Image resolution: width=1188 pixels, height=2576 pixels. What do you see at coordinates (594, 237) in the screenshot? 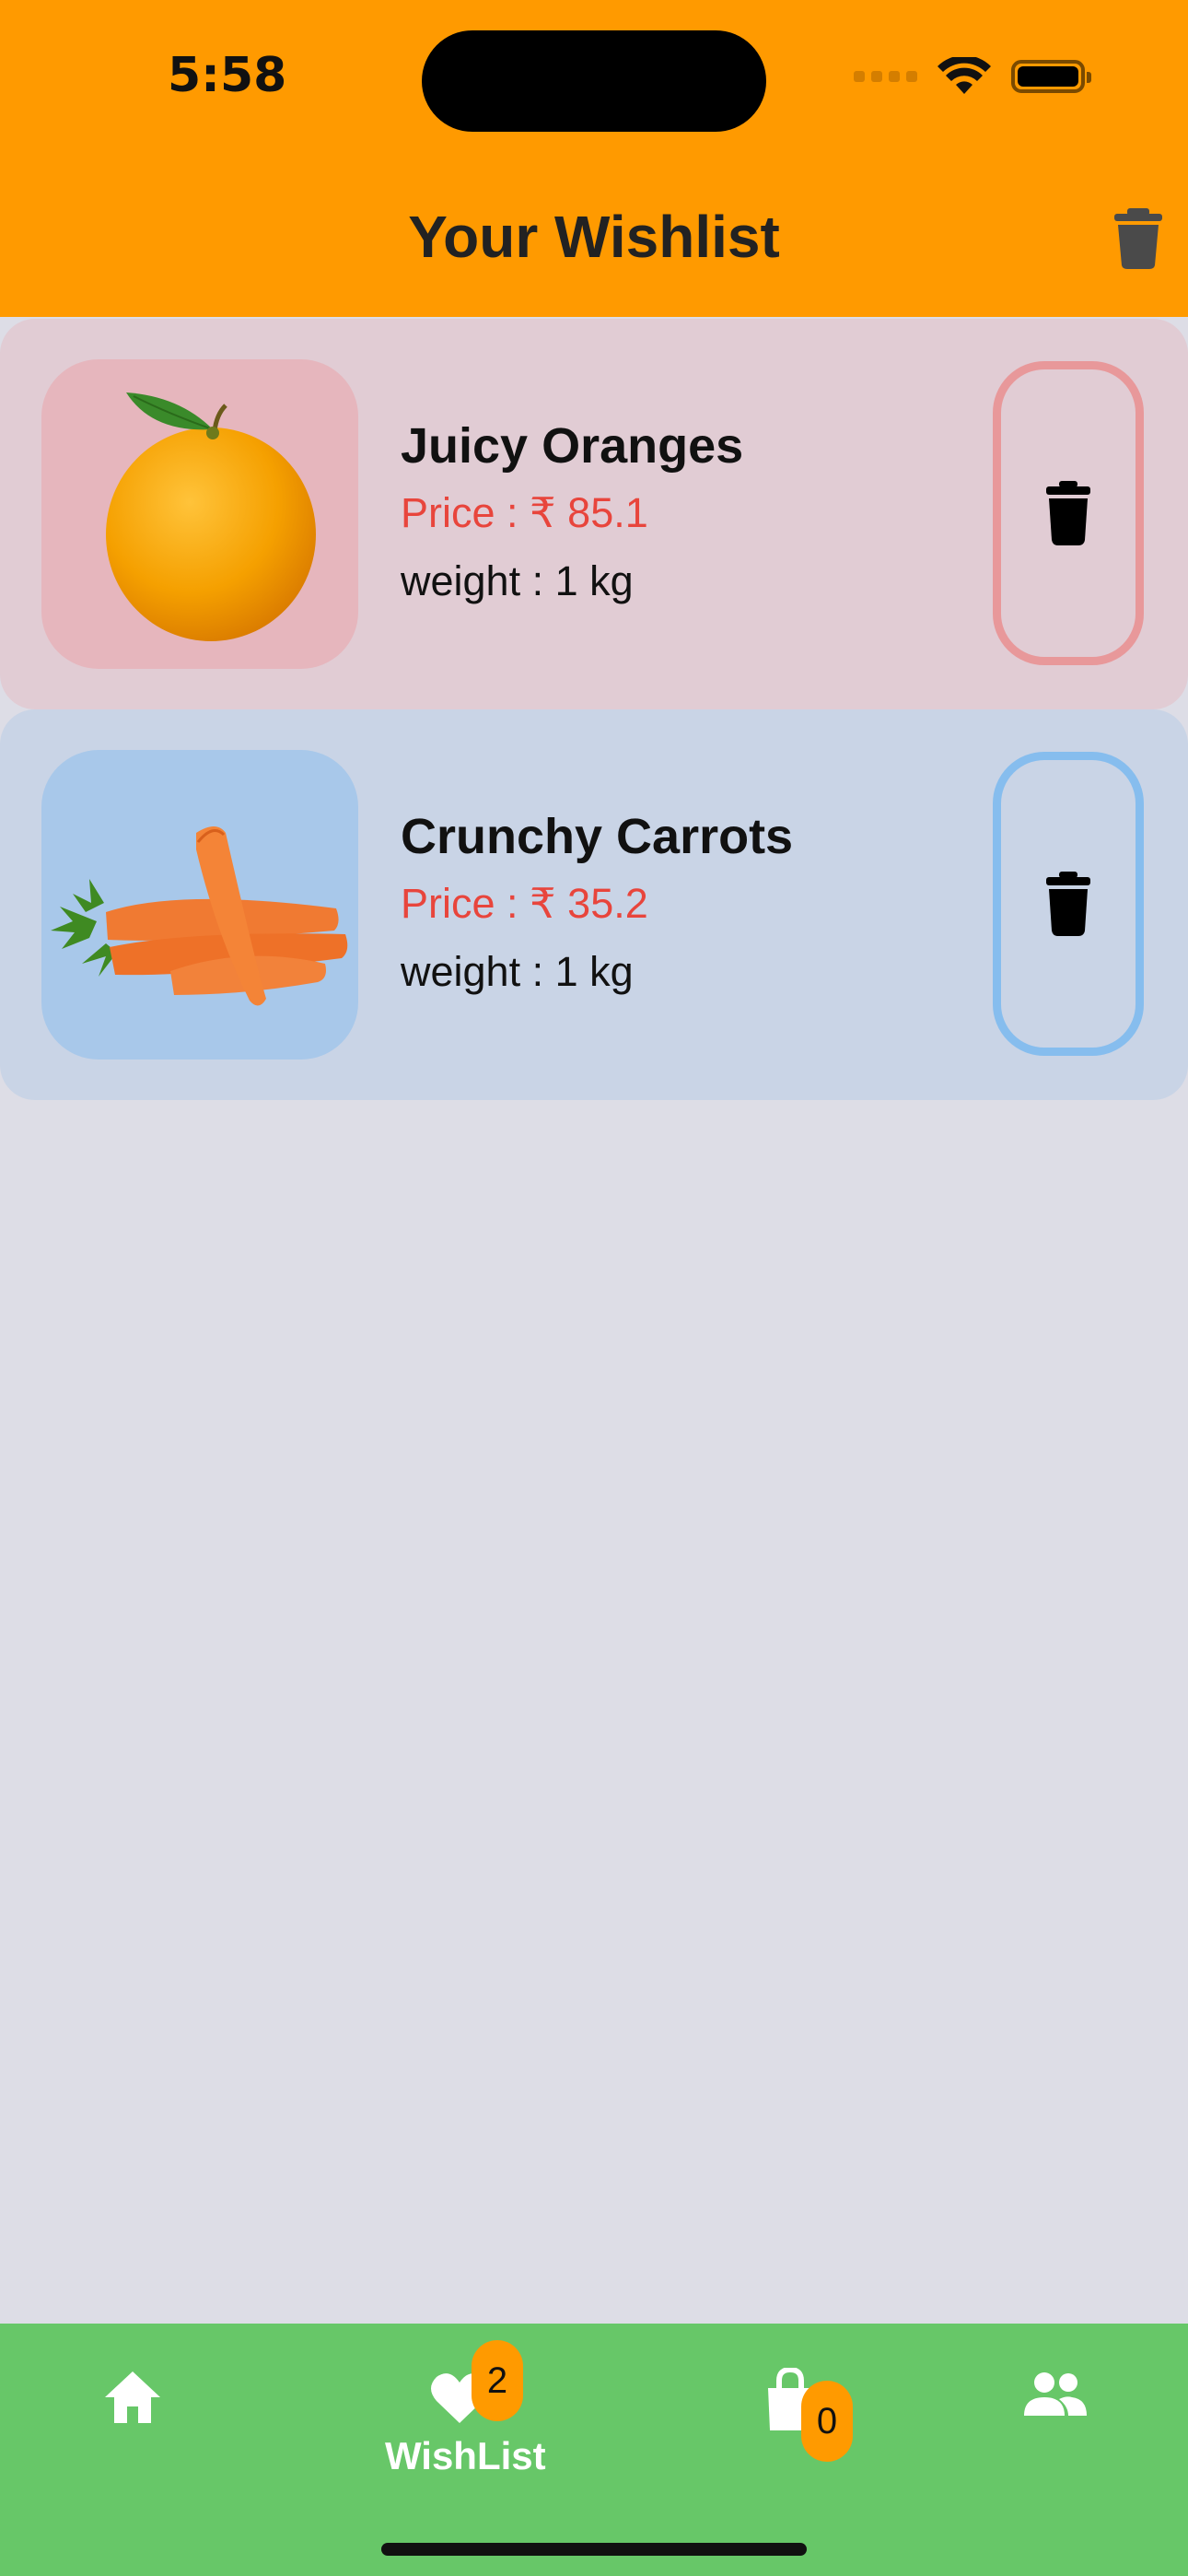
I see `page-title: Your Wishlist` at bounding box center [594, 237].